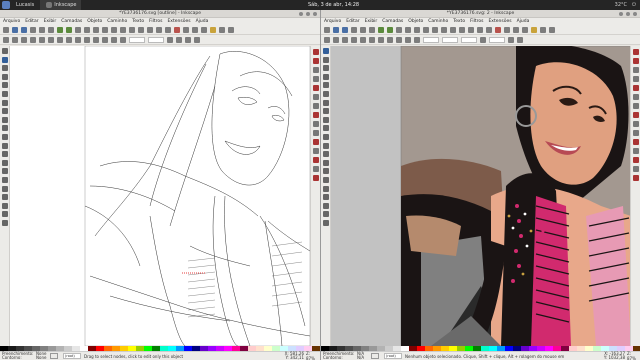 The height and width of the screenshot is (360, 640). What do you see at coordinates (325, 128) in the screenshot?
I see `spiral-tool-icon` at bounding box center [325, 128].